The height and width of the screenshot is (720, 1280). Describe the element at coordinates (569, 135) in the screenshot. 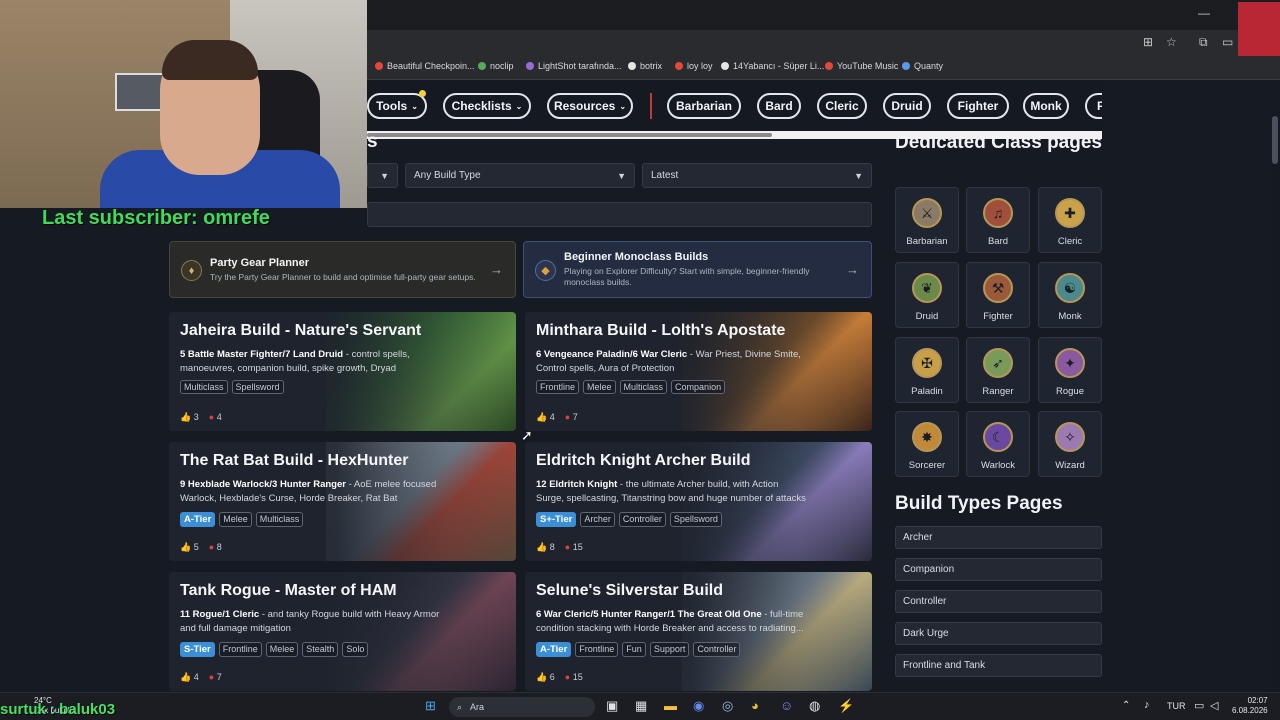

I see `nav-scrollbar-thumb` at that location.